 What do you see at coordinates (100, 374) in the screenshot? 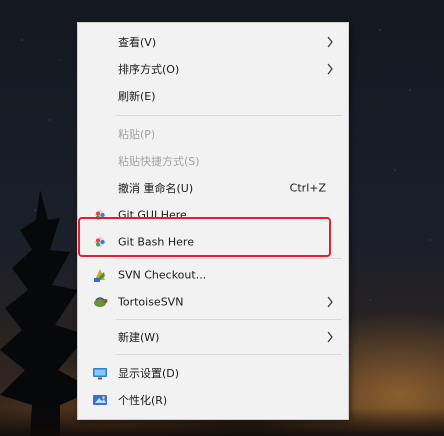
I see `display-settings-icon` at bounding box center [100, 374].